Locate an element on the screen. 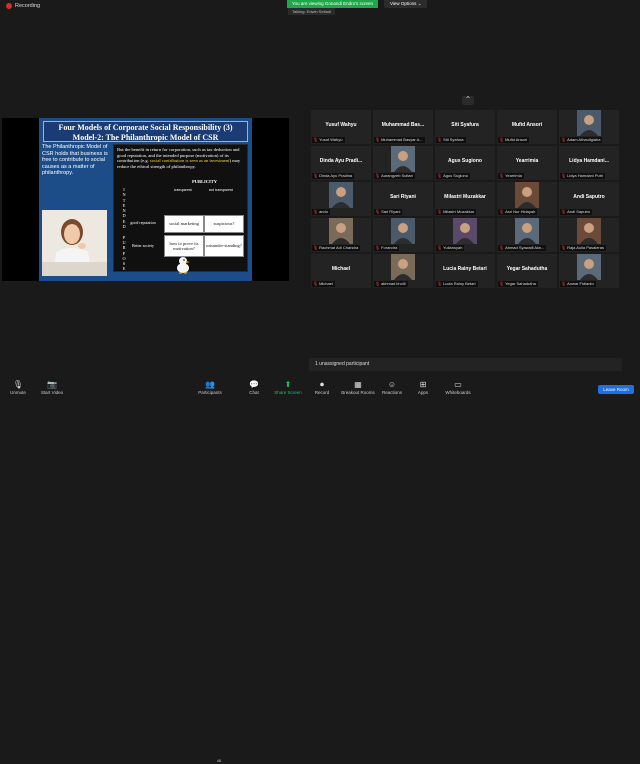 Image resolution: width=640 pixels, height=764 pixels. record-dot-icon is located at coordinates (9, 6).